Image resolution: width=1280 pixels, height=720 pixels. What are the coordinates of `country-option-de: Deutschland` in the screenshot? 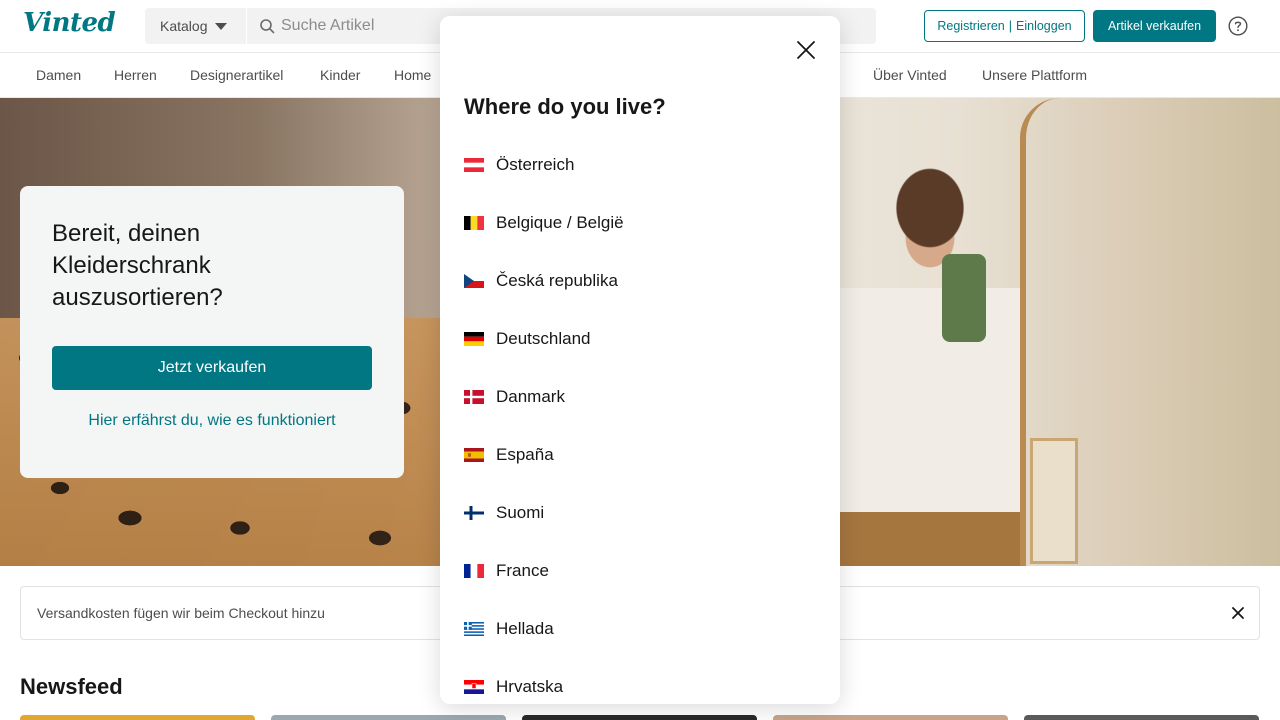 It's located at (527, 339).